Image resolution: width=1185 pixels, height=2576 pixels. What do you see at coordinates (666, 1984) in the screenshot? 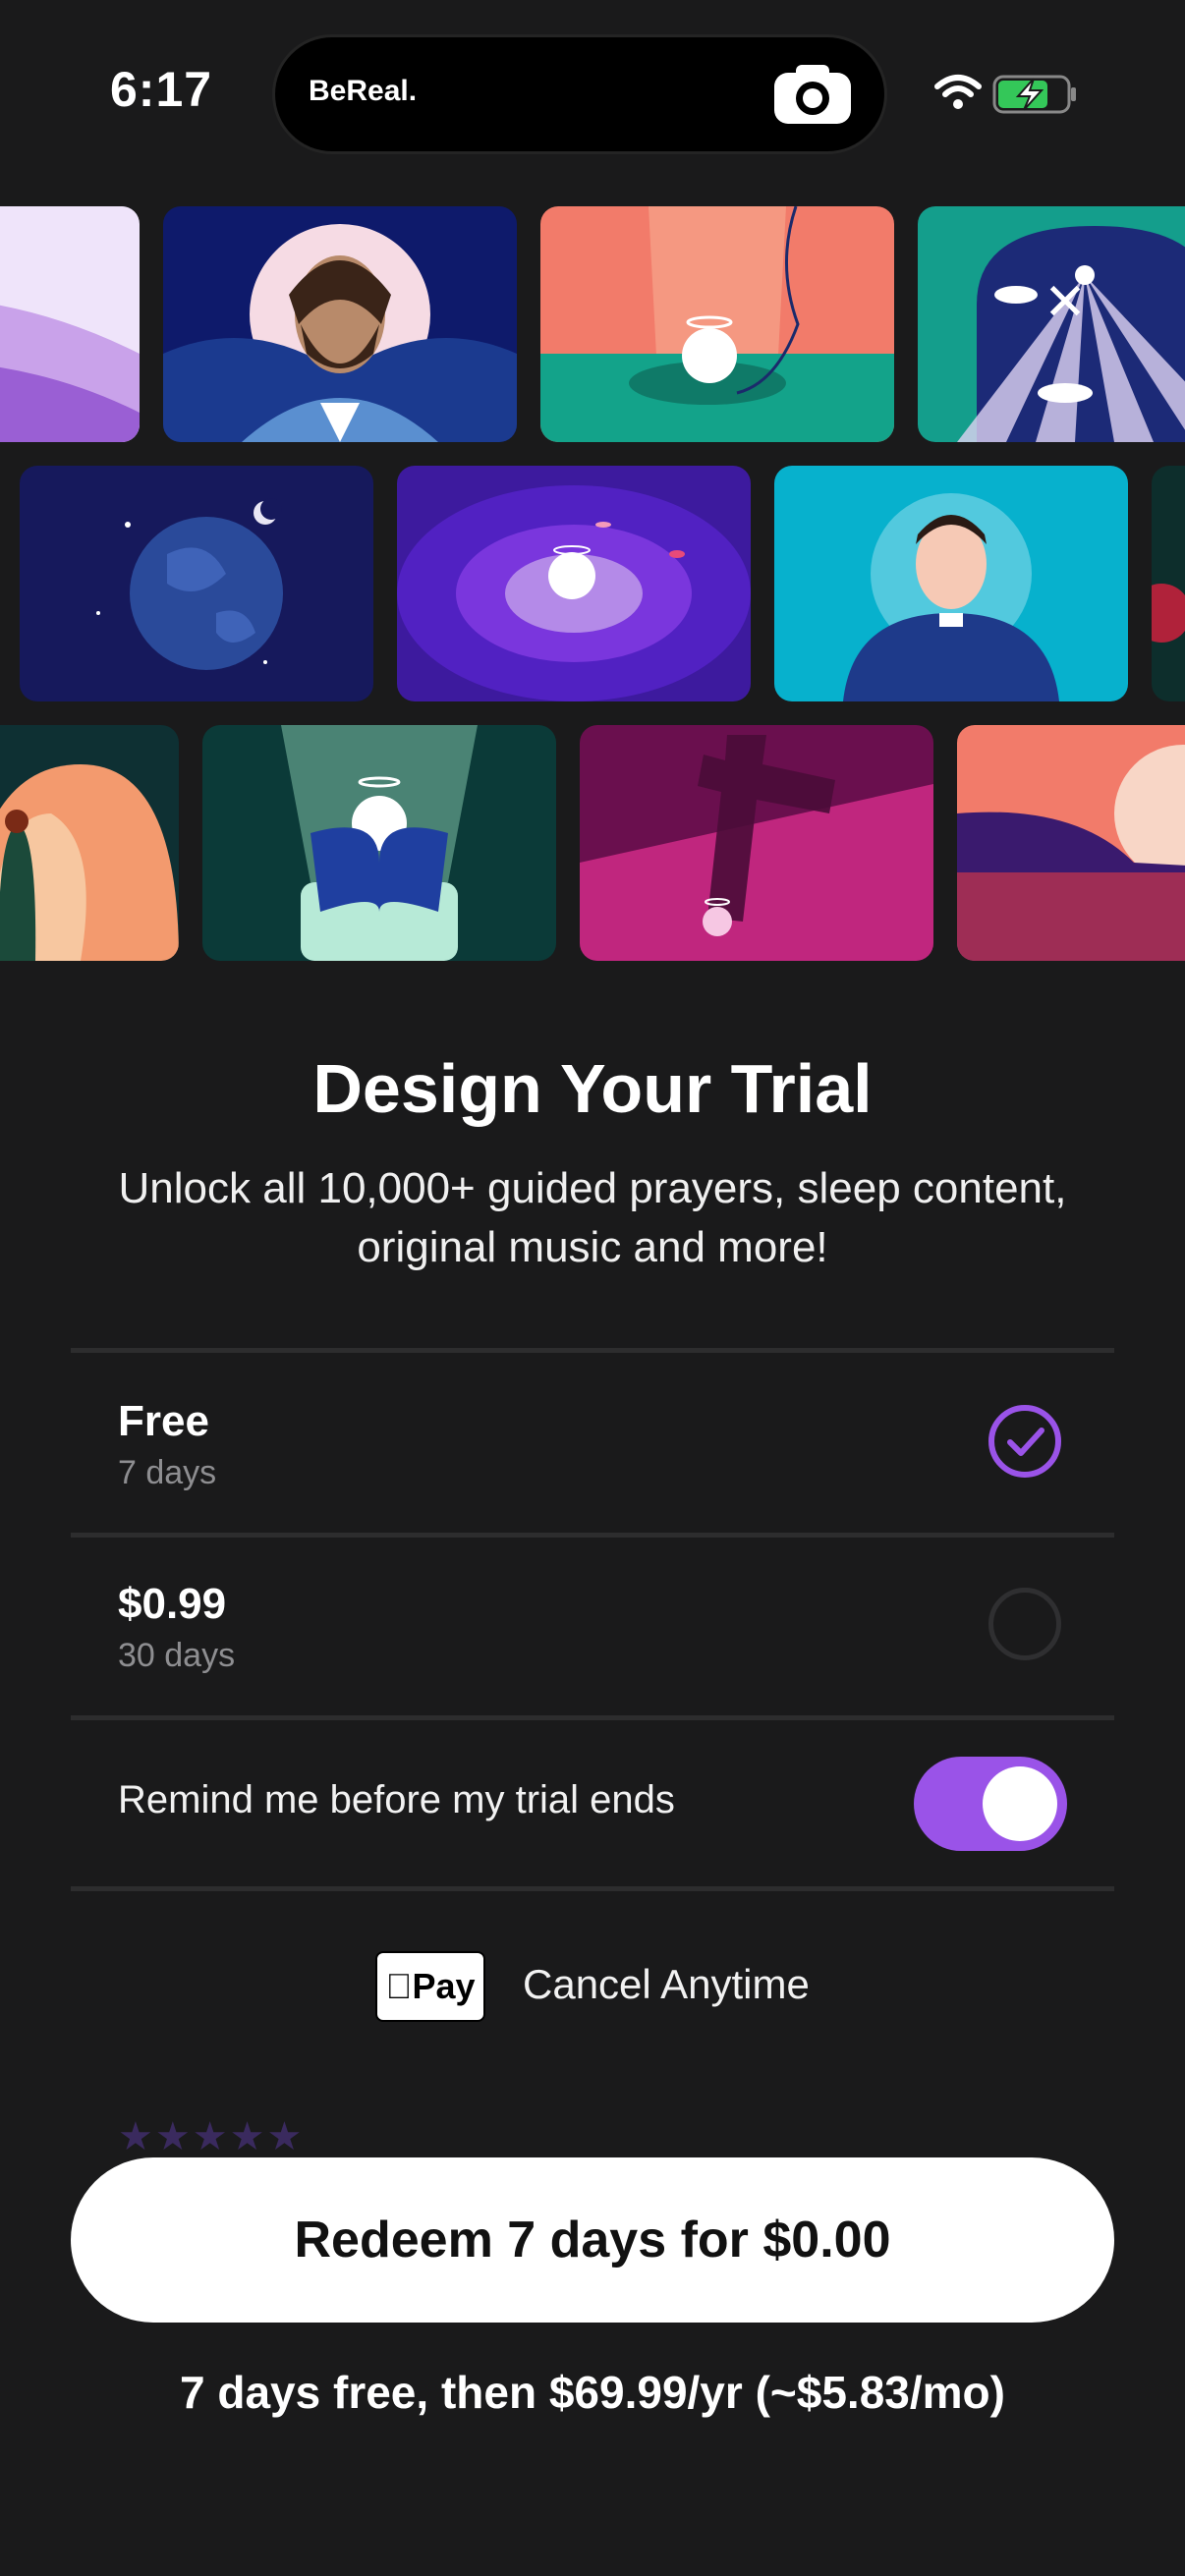
I see `cancel-anytime-text: Cancel Anytime` at bounding box center [666, 1984].